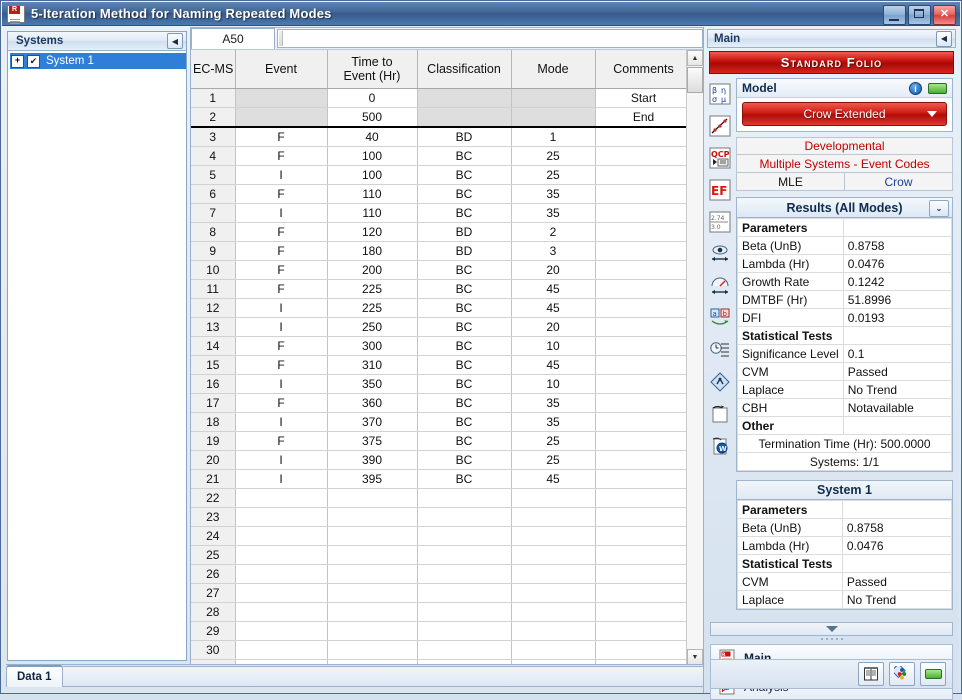 The image size is (962, 700). Describe the element at coordinates (720, 350) in the screenshot. I see `event-log-icon` at that location.